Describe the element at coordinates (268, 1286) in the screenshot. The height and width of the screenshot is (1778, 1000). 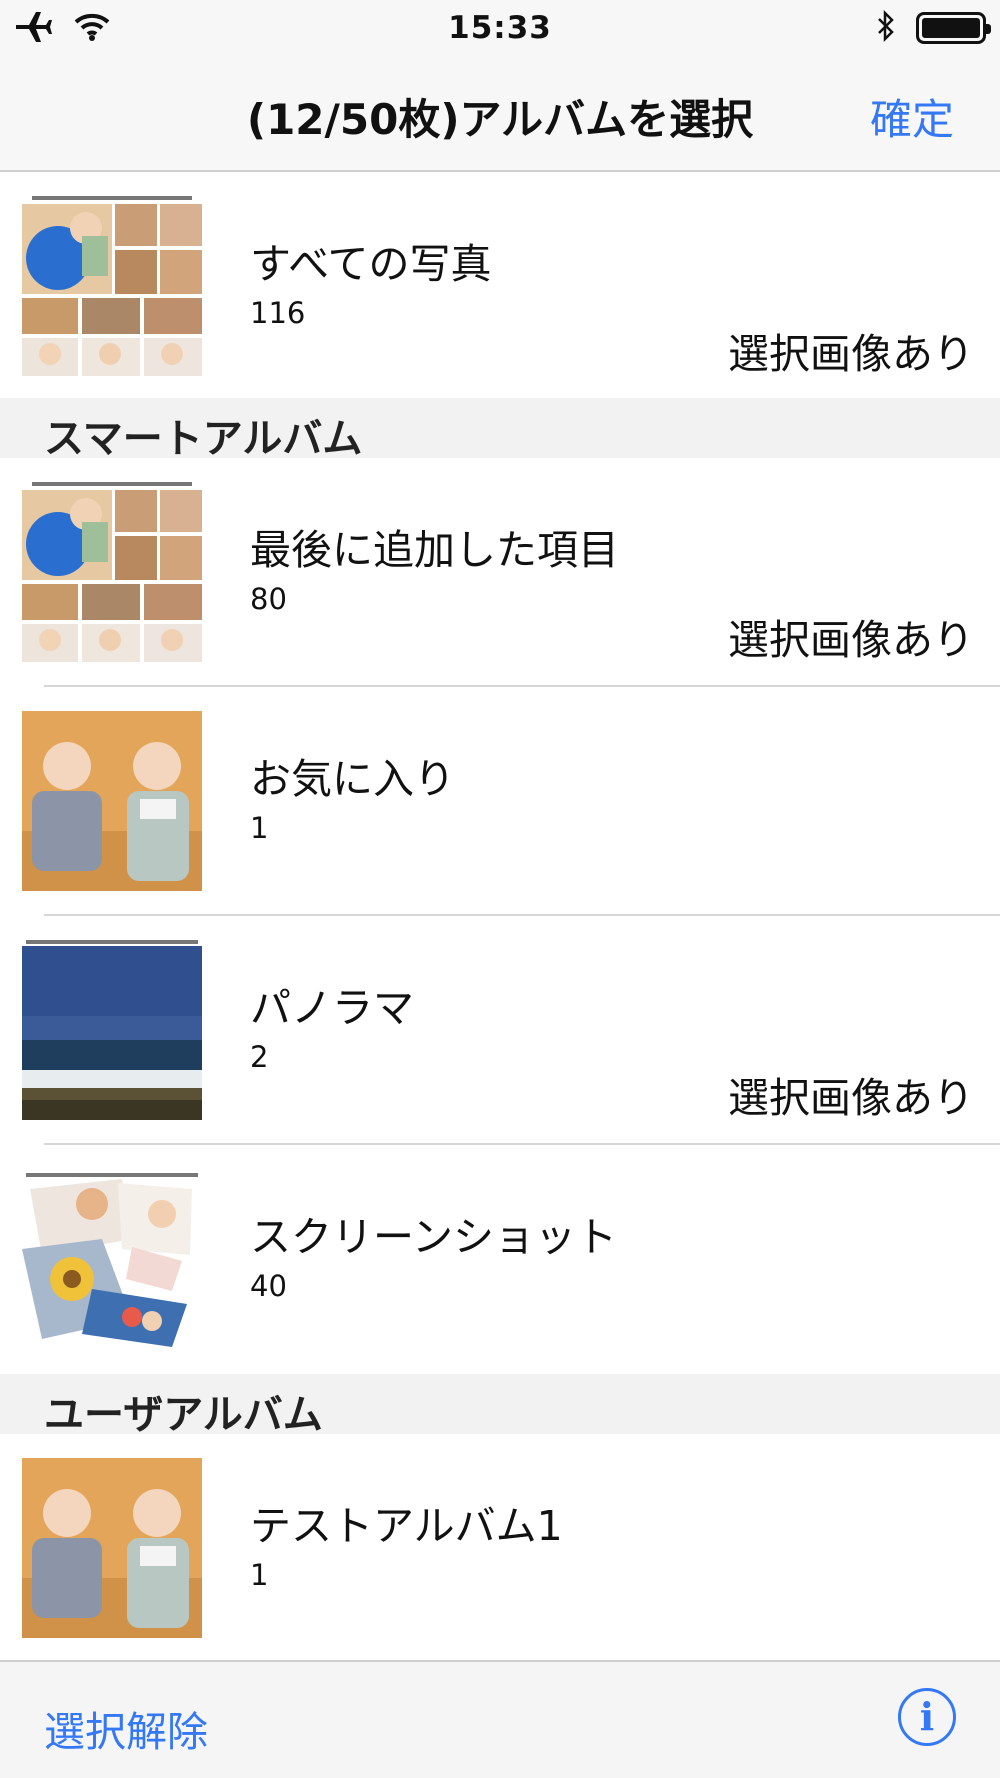
I see `album-count: 40` at that location.